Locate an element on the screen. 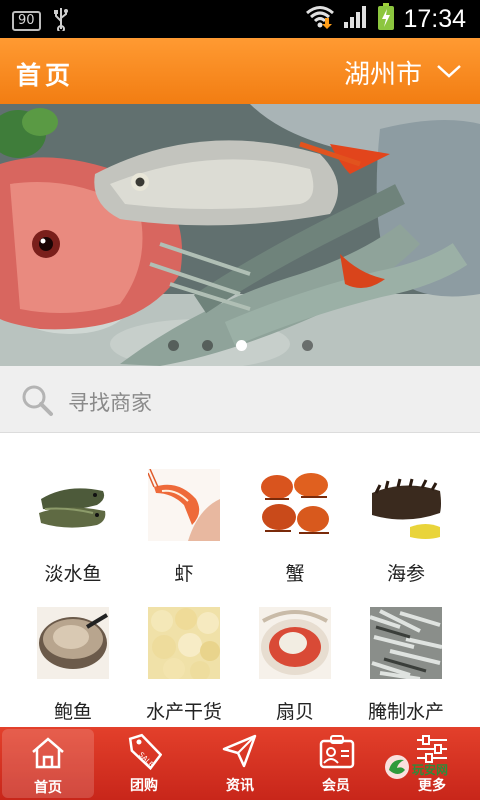 This screenshot has height=800, width=480. sea-cucumber-image is located at coordinates (406, 505).